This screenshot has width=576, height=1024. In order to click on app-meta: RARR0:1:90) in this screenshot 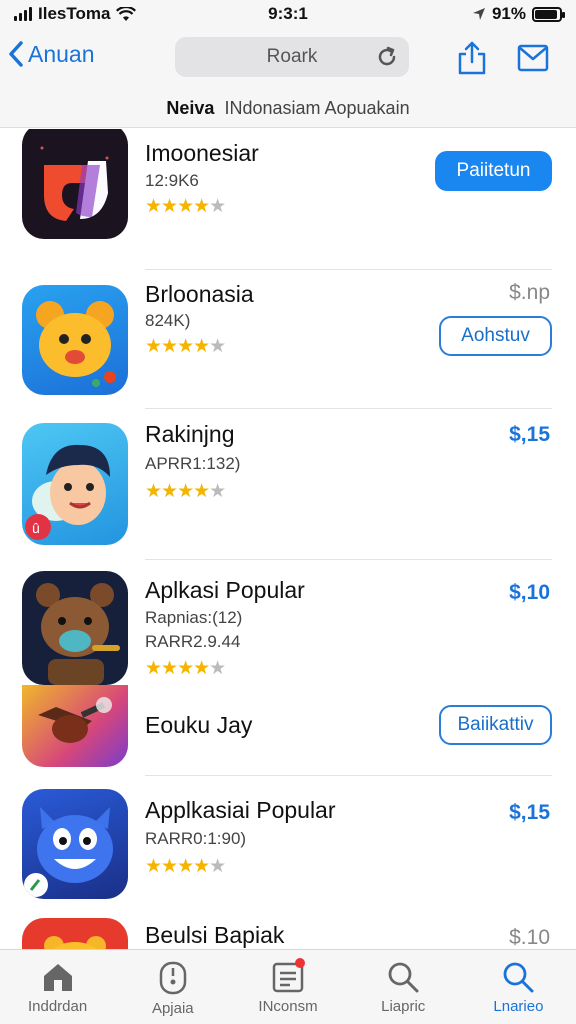, I will do `click(196, 838)`.